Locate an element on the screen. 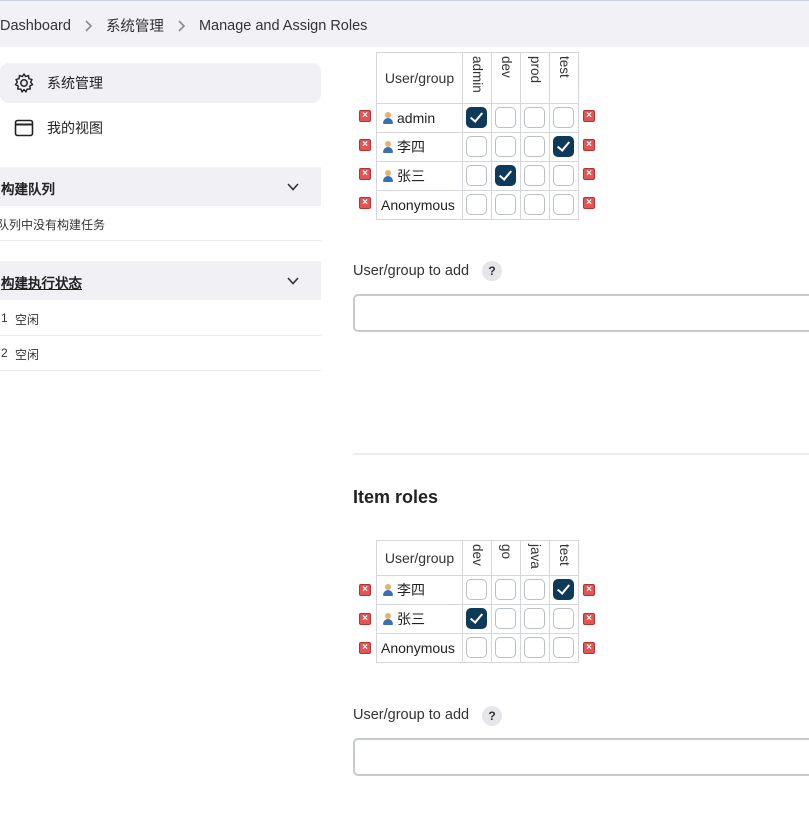 Image resolution: width=809 pixels, height=835 pixels. table-row: admin is located at coordinates (477, 118).